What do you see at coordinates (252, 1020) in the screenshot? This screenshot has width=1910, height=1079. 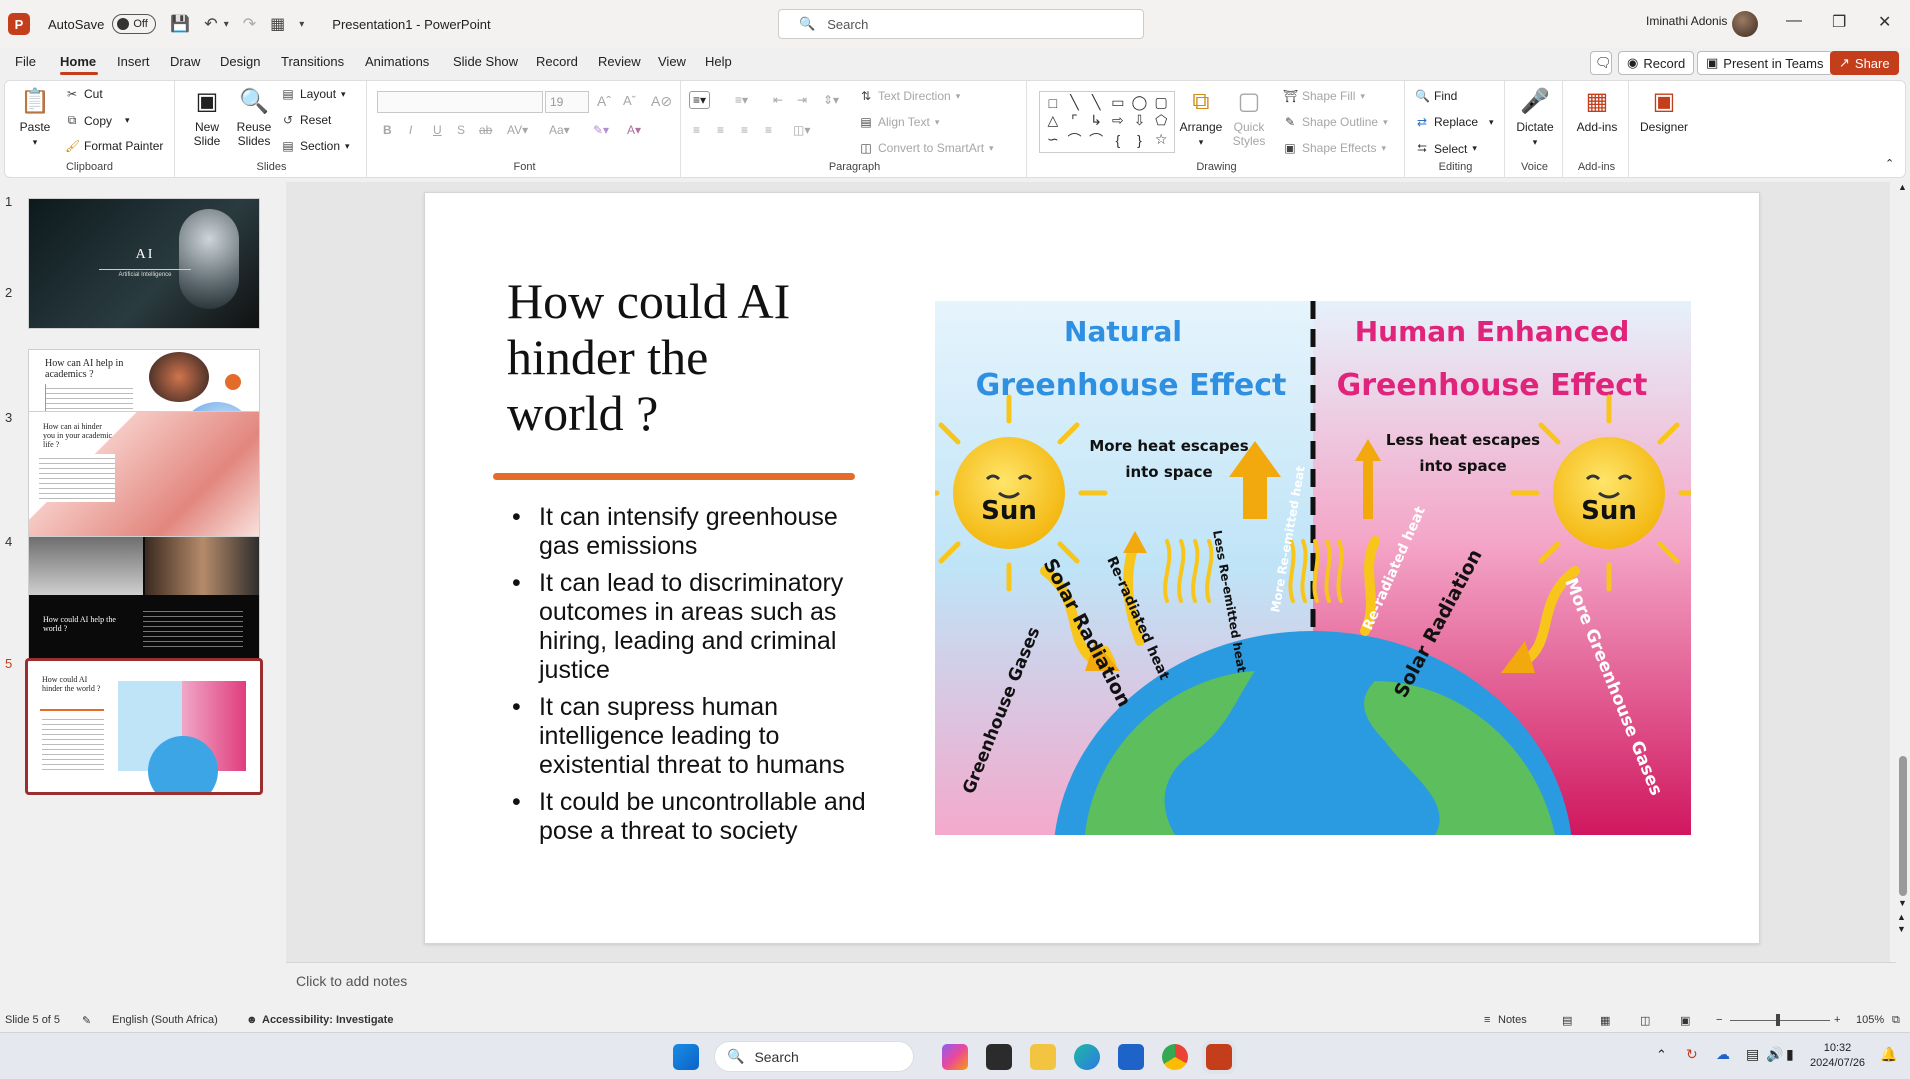 I see `accessibility-icon: ☻` at bounding box center [252, 1020].